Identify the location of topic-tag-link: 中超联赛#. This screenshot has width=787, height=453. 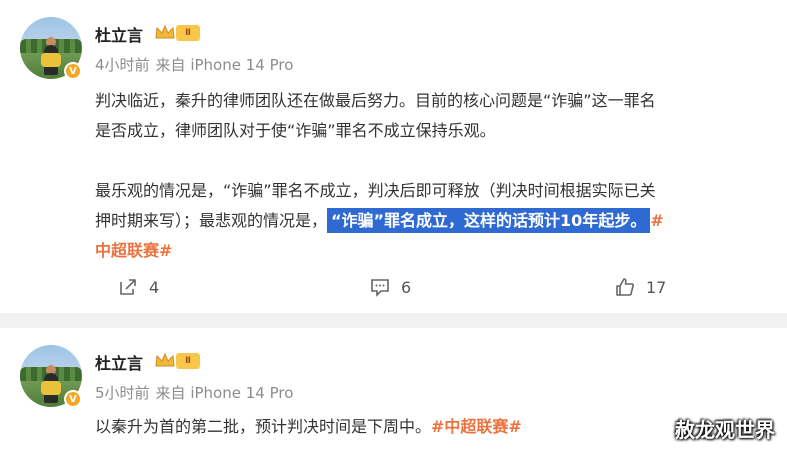
(379, 251).